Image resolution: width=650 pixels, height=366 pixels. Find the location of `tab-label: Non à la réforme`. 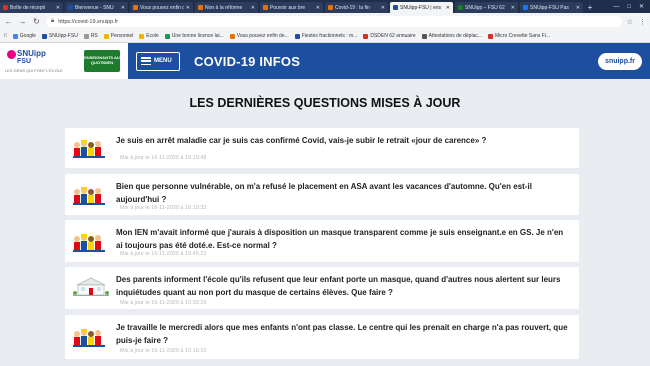

tab-label: Non à la réforme is located at coordinates (224, 7).